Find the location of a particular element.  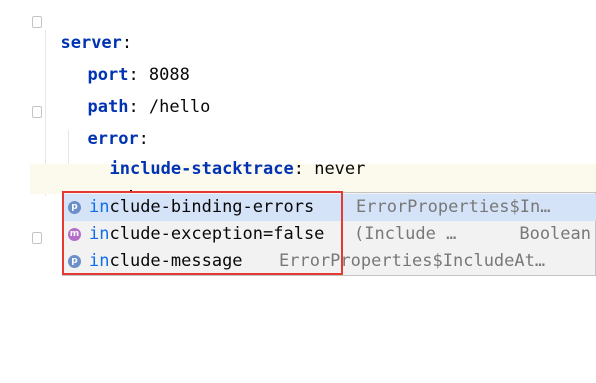

editor-gutter is located at coordinates (15, 138).